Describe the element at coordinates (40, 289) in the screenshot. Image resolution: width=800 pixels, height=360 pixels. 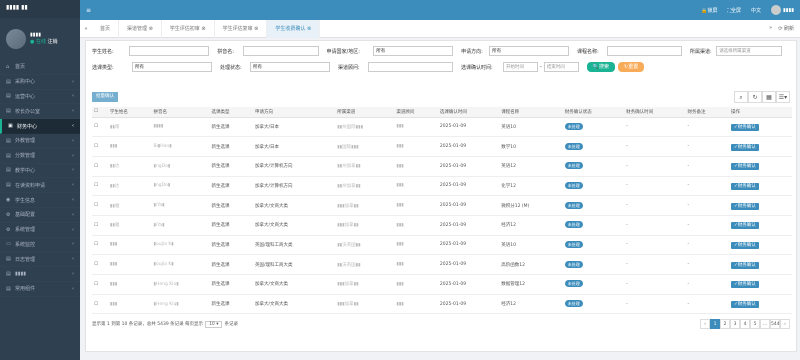
I see `sidebar-item-15: ▤ 常用组件 ‹` at that location.